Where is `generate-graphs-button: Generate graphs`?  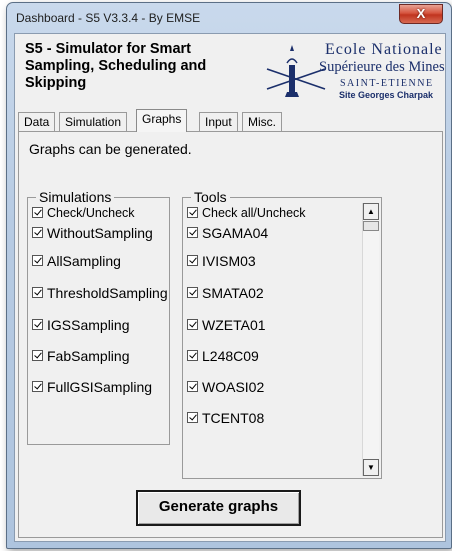
generate-graphs-button: Generate graphs is located at coordinates (218, 508).